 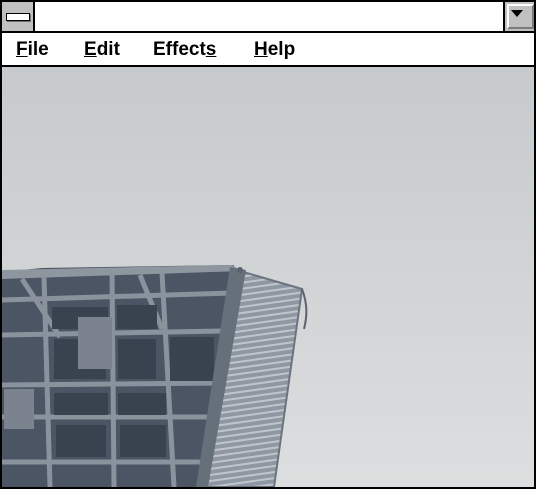 I want to click on menu-help-mnemonic: H, so click(x=261, y=49).